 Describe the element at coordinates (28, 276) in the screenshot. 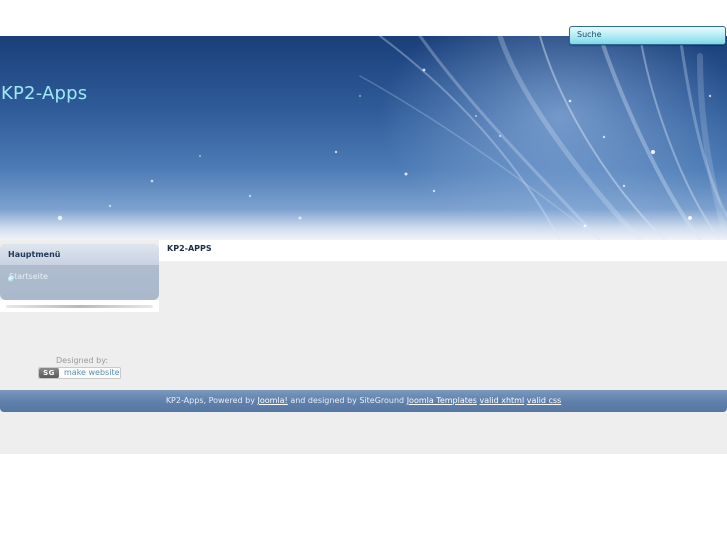

I see `sidebar-item-startseite: Startseite` at that location.